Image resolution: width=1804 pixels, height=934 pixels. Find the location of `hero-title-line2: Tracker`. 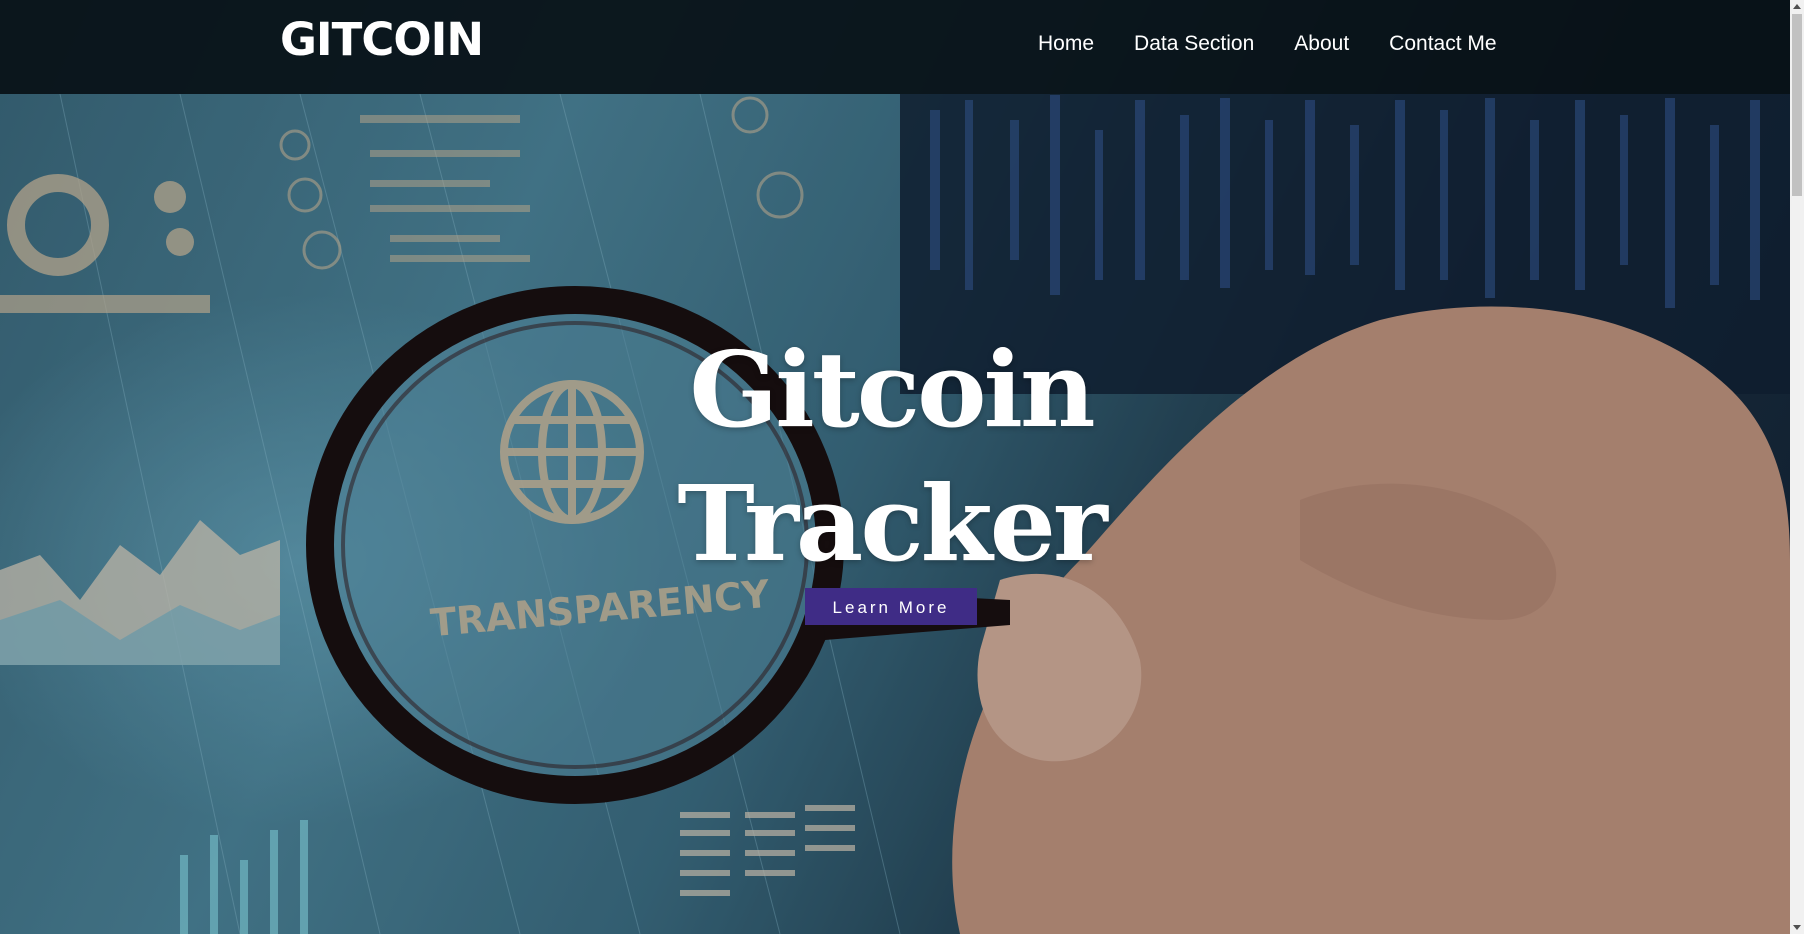

hero-title-line2: Tracker is located at coordinates (892, 523).